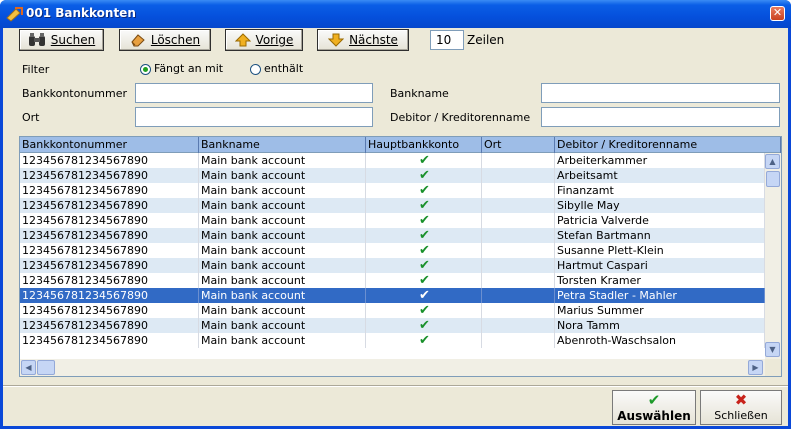  I want to click on bank-name-label: Bankname, so click(419, 93).